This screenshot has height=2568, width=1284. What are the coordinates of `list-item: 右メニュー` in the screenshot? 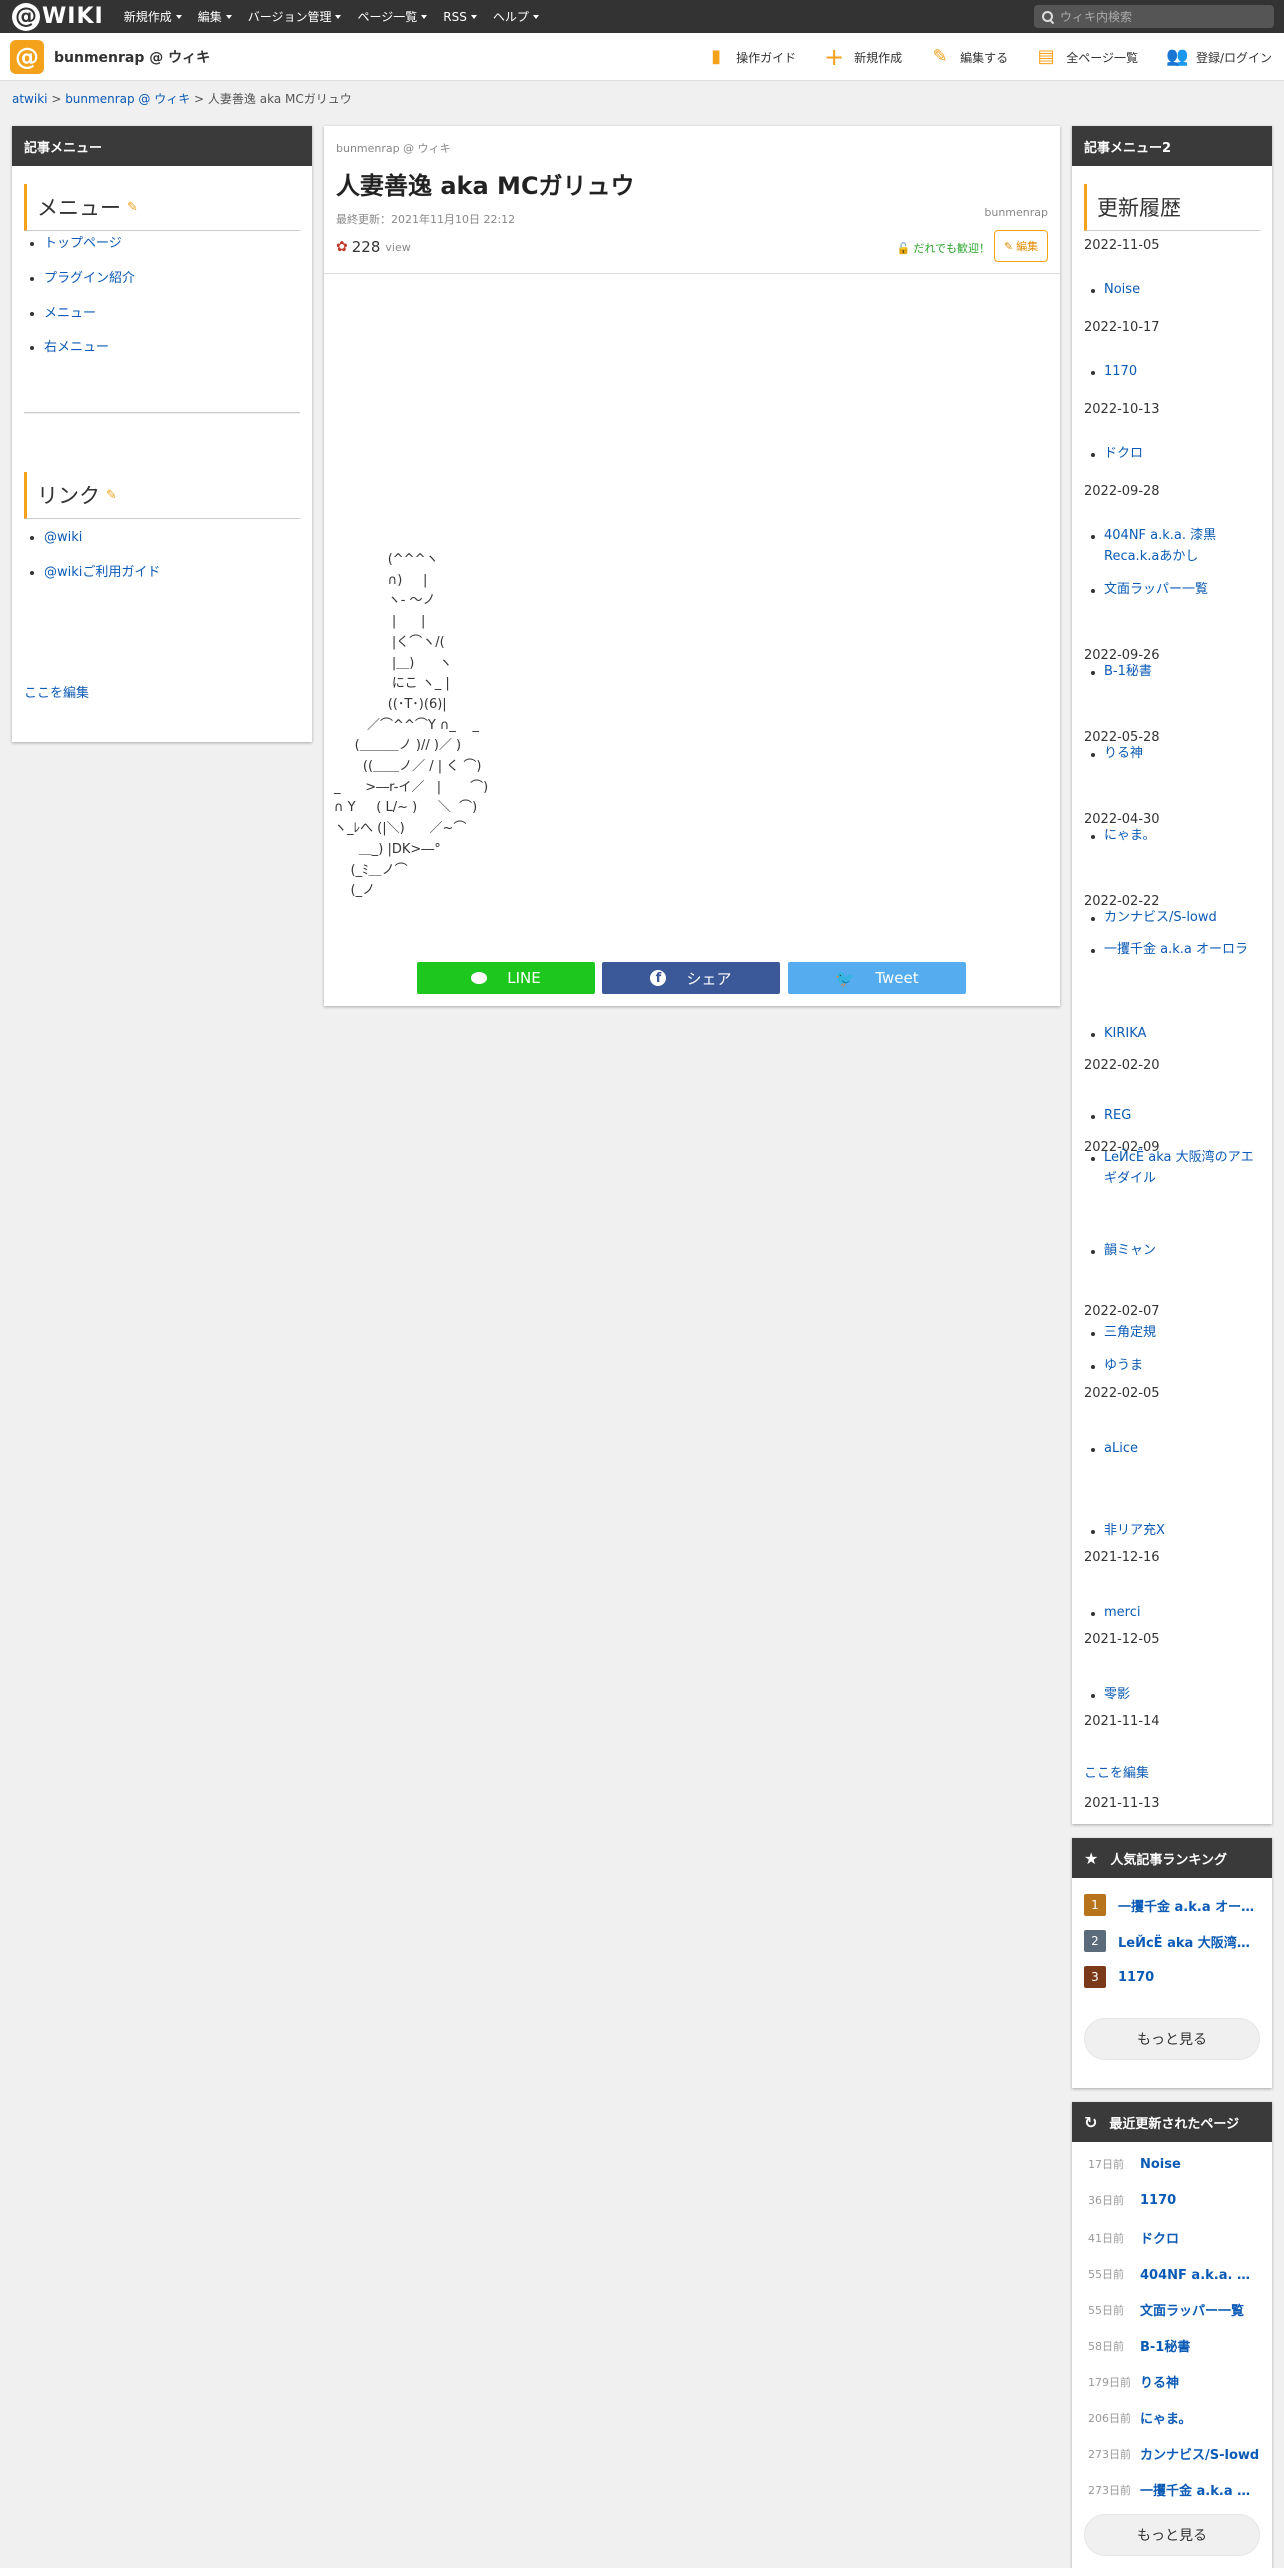 It's located at (178, 348).